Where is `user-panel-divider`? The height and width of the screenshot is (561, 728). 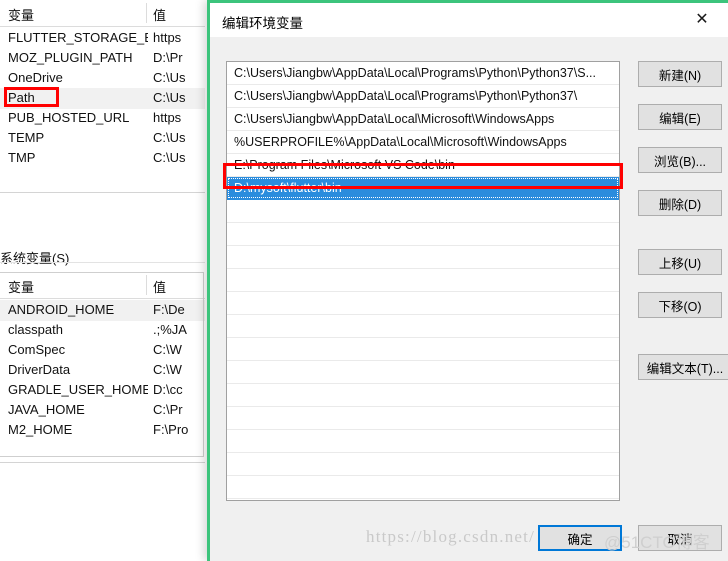 user-panel-divider is located at coordinates (102, 192).